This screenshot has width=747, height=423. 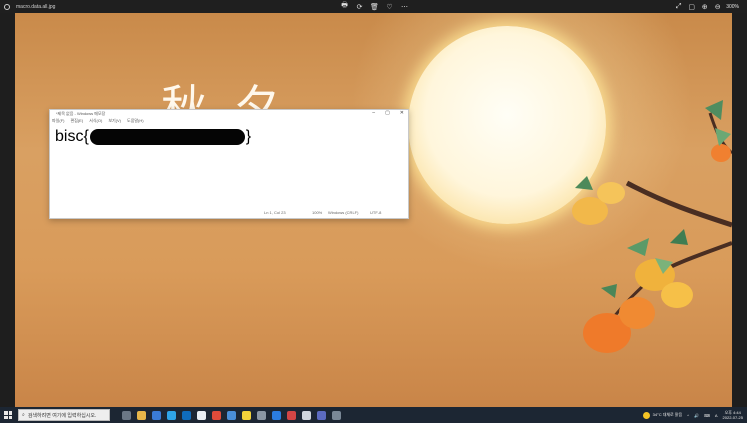 What do you see at coordinates (229, 121) in the screenshot?
I see `notepad-menubar: 파일(F) 편집(E) 서식(O) 보기(V) 도움말(H)` at bounding box center [229, 121].